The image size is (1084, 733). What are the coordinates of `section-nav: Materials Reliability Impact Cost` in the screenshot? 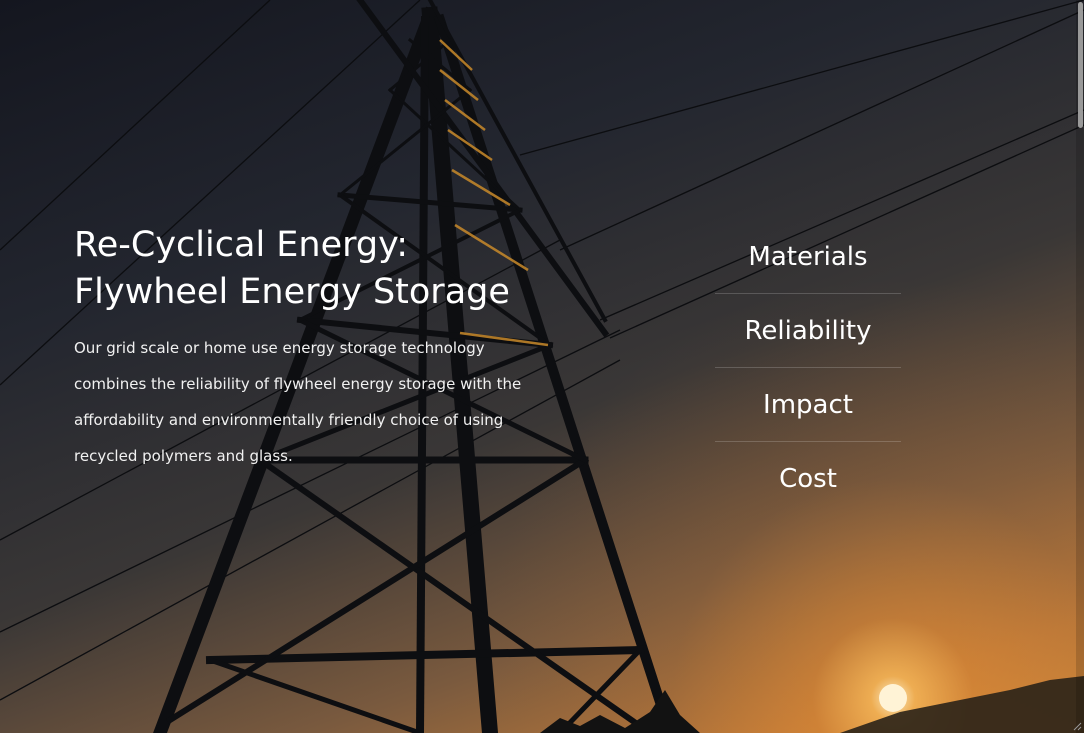 It's located at (808, 367).